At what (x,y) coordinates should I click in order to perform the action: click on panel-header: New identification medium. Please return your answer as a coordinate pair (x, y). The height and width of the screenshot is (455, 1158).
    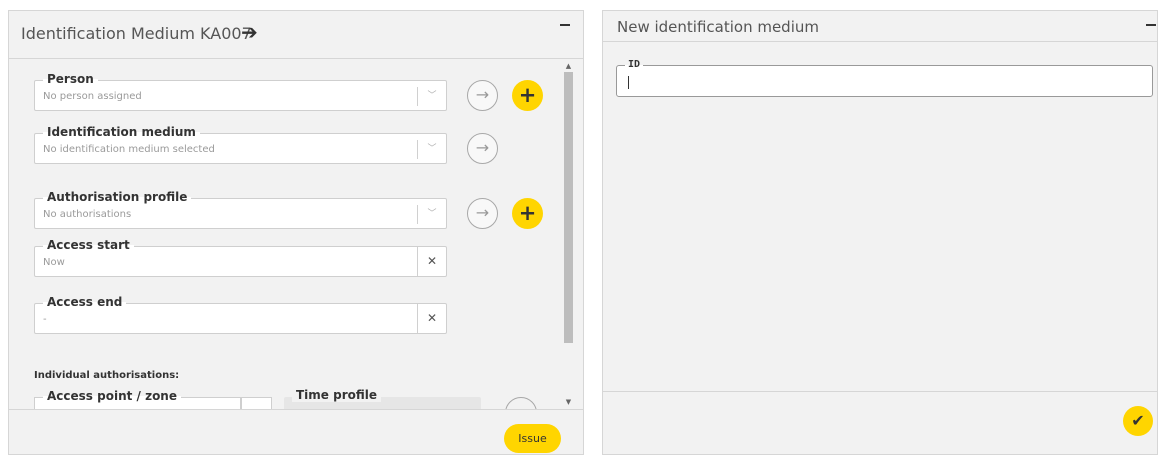
    Looking at the image, I should click on (880, 26).